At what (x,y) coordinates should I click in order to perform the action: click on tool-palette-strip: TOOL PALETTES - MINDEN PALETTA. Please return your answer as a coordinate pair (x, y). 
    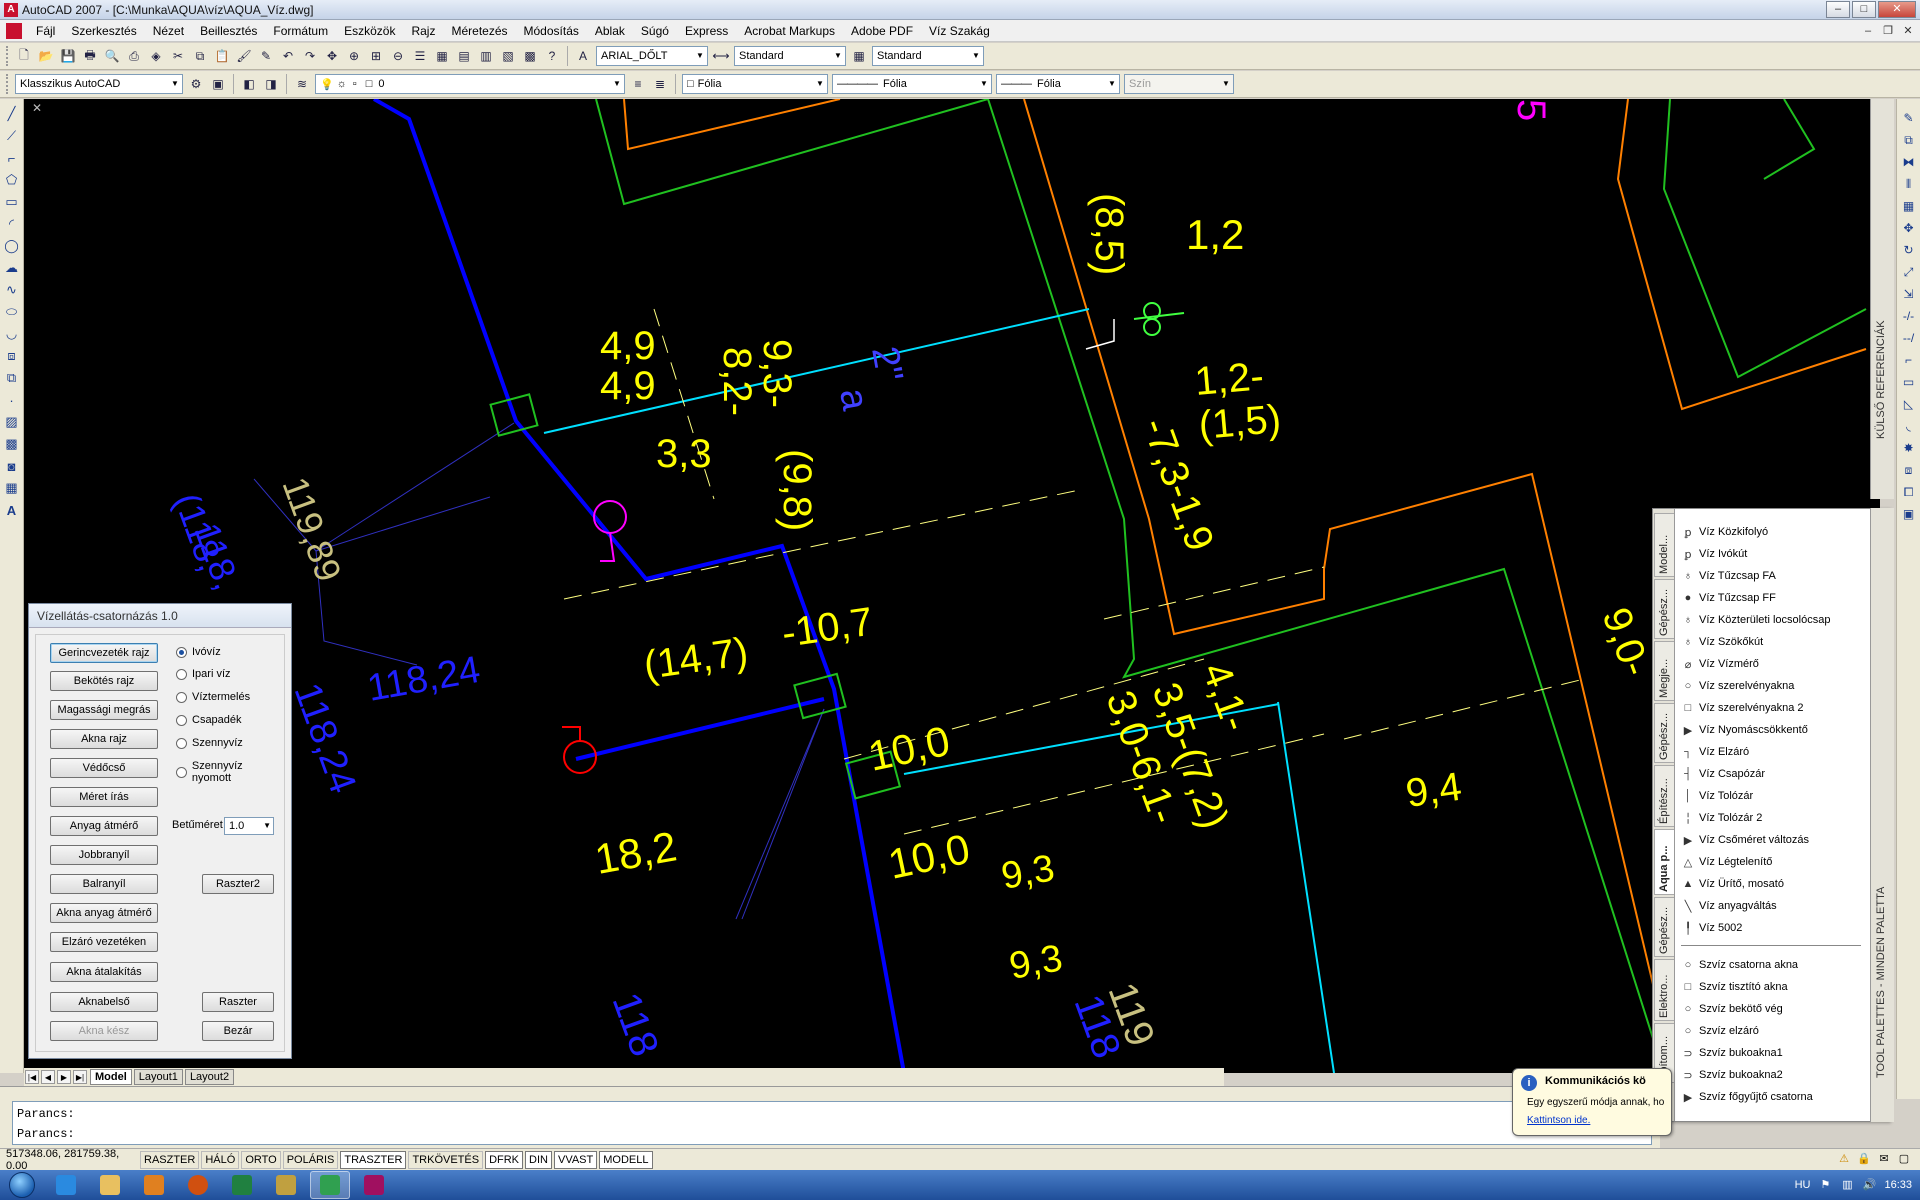
    Looking at the image, I should click on (1882, 815).